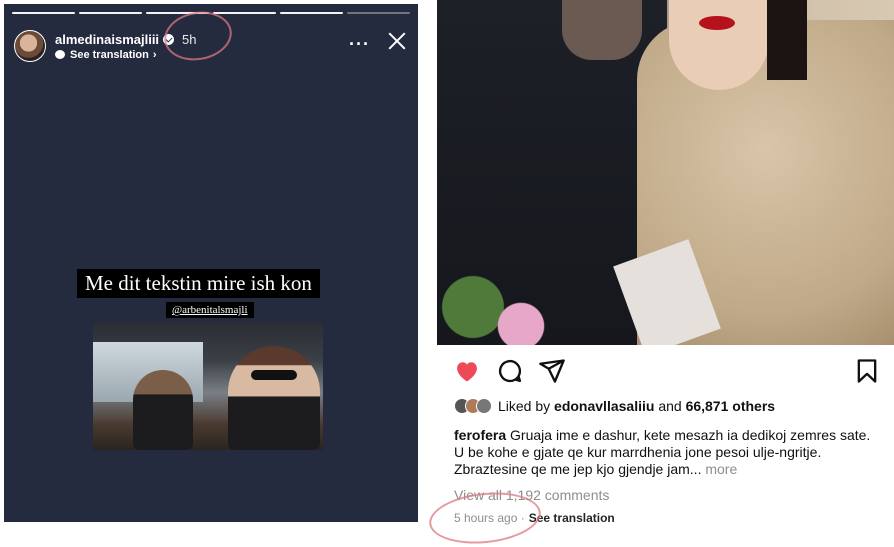 The height and width of the screenshot is (547, 894). What do you see at coordinates (60, 54) in the screenshot?
I see `translate-bubble-icon` at bounding box center [60, 54].